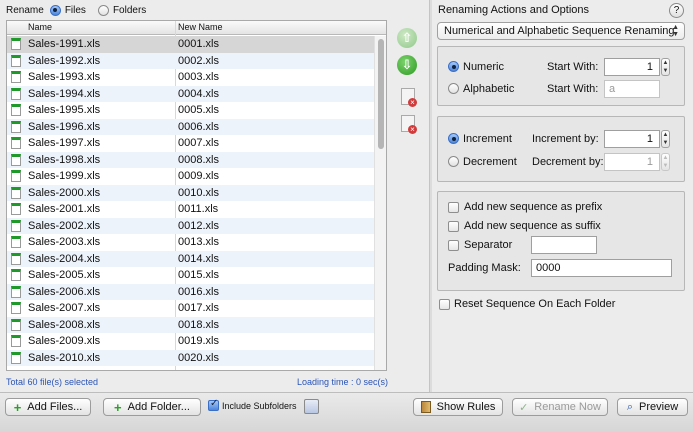 The image size is (693, 432). Describe the element at coordinates (191, 242) in the screenshot. I see `table-row: Sales-2003.xls 0013.xls` at that location.